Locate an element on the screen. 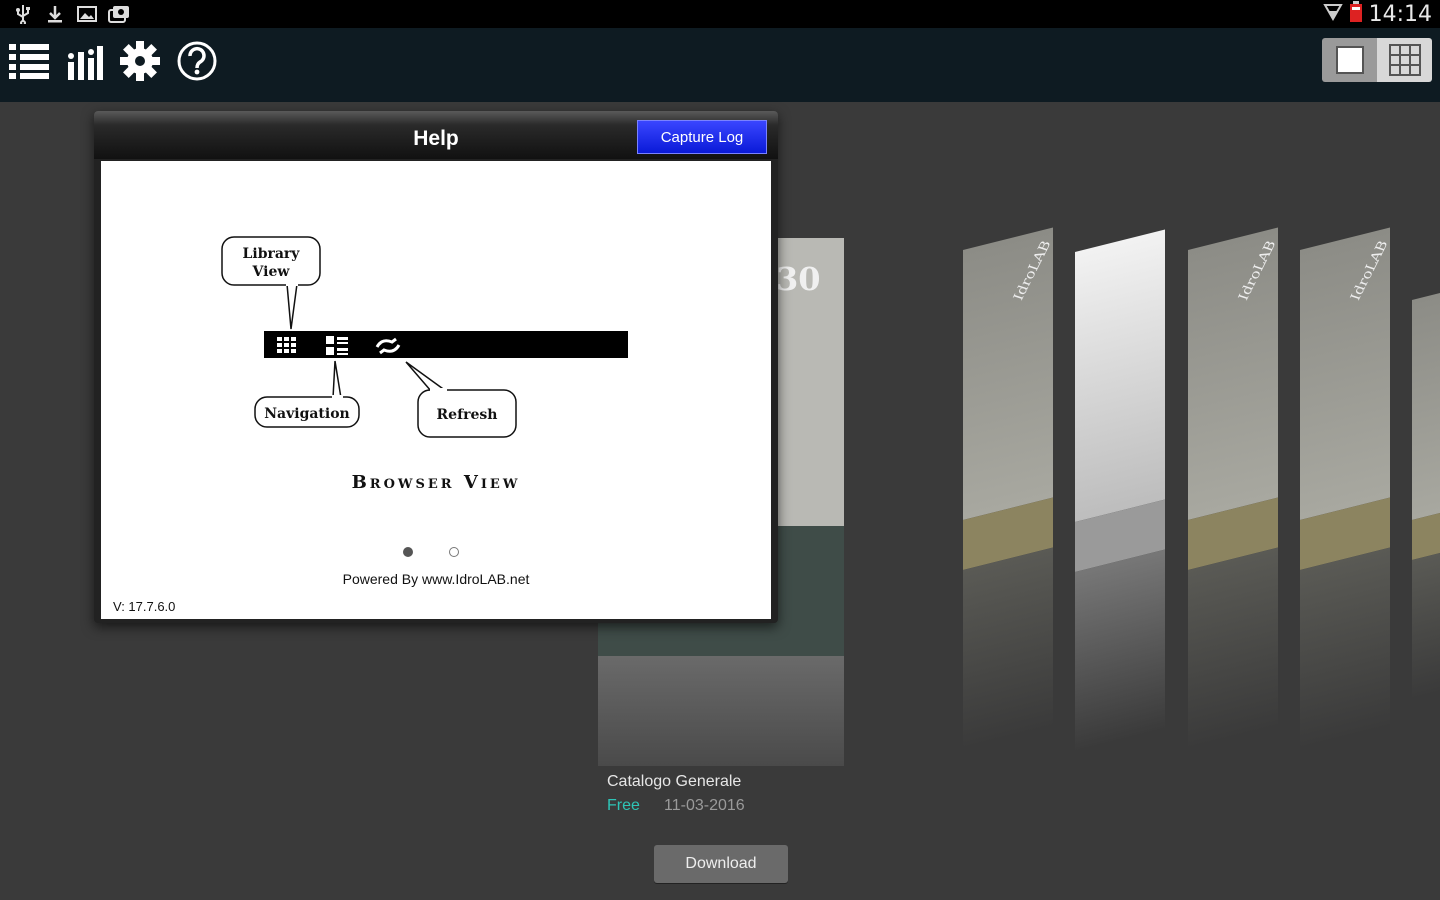 The width and height of the screenshot is (1440, 900). refresh-label: Refresh is located at coordinates (467, 415).